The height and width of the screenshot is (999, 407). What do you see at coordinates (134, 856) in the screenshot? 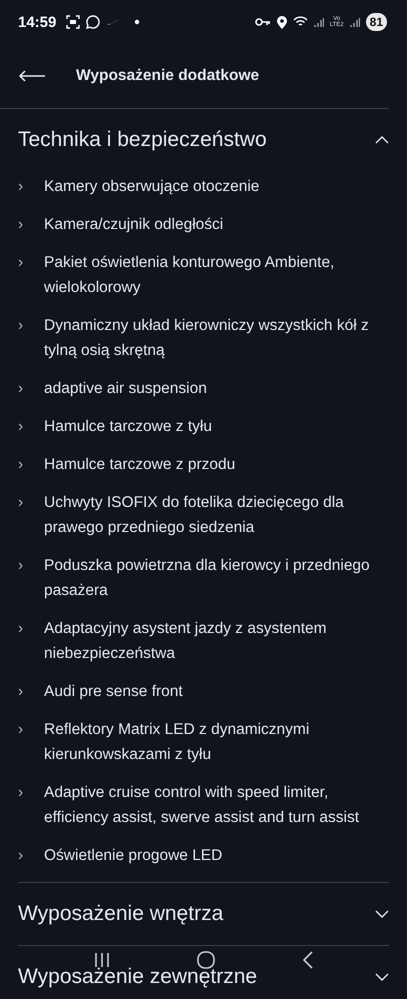
I see `equipment-item: Oświetlenie progowe LED` at bounding box center [134, 856].